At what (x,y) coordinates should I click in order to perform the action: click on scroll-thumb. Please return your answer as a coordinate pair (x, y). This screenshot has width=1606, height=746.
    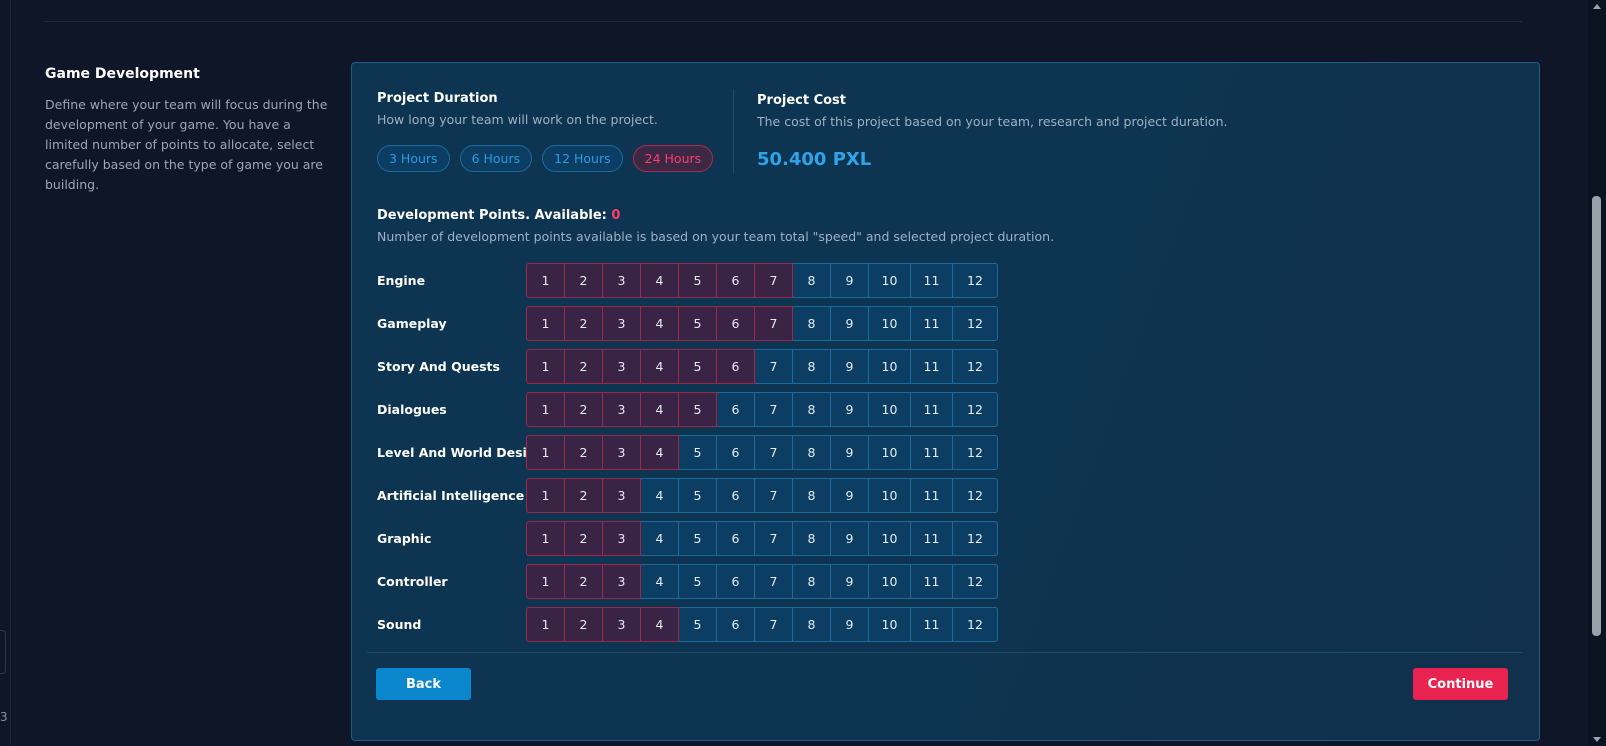
    Looking at the image, I should click on (1596, 416).